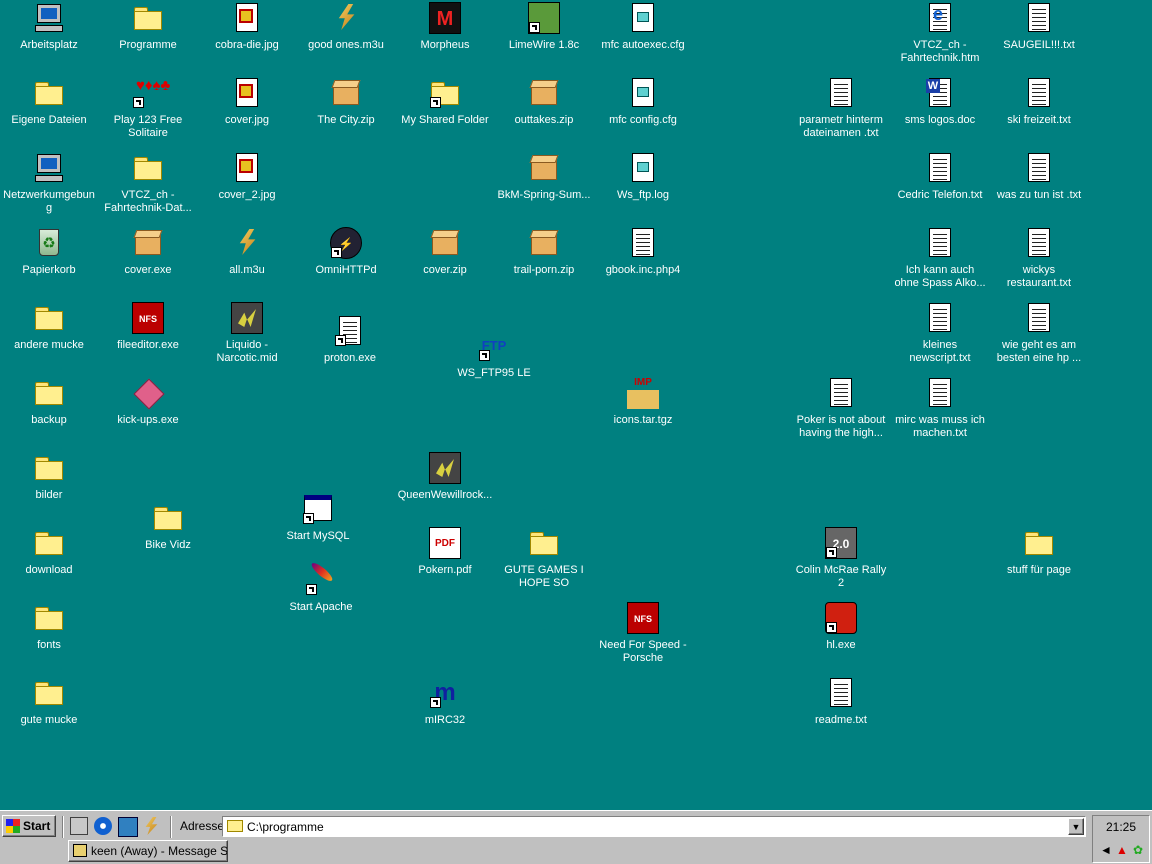 The image size is (1152, 864). What do you see at coordinates (202, 826) in the screenshot?
I see `address-label: Adresse` at bounding box center [202, 826].